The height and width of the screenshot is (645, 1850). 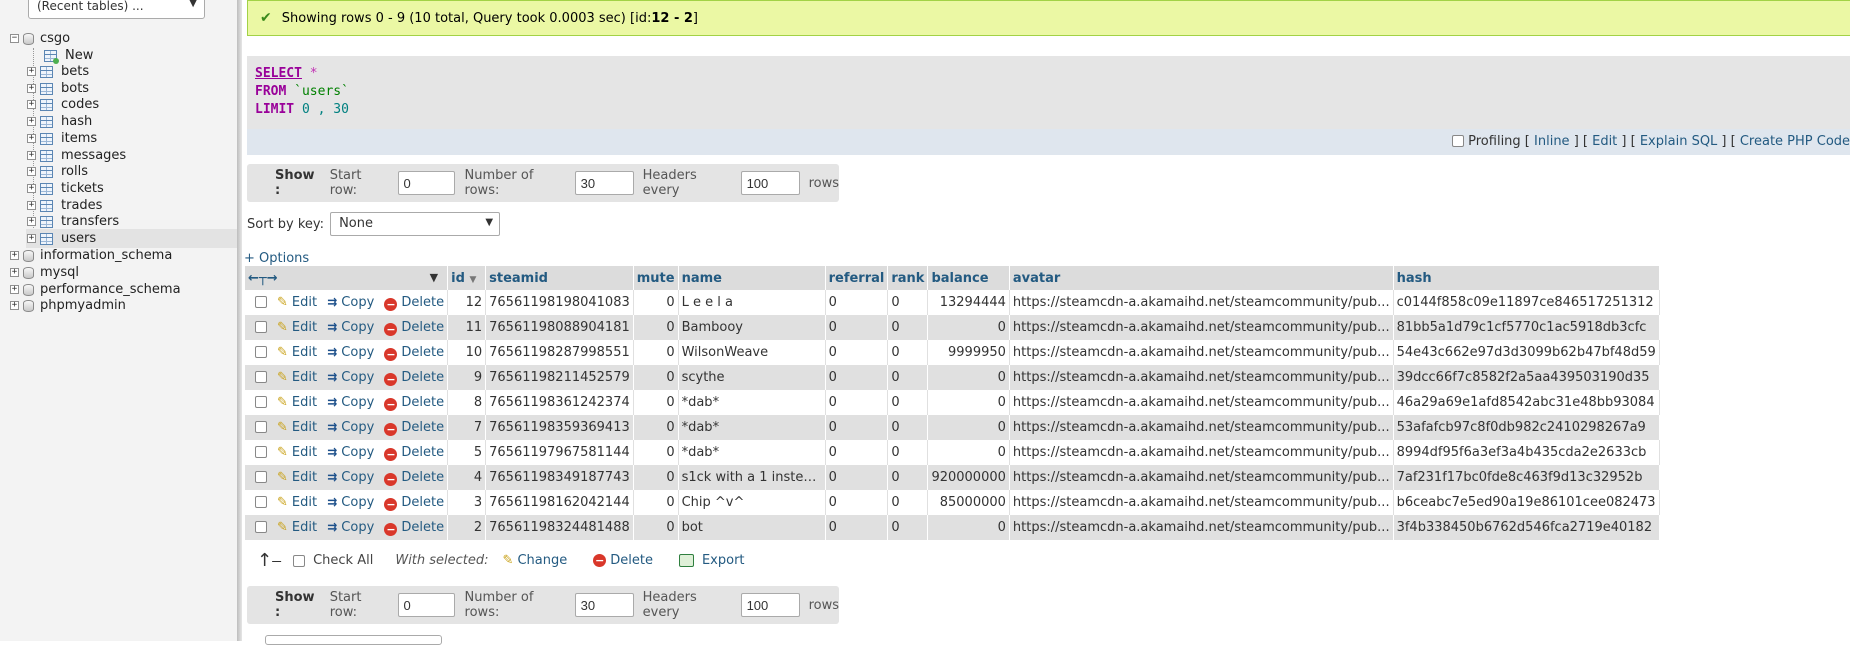 I want to click on cell-hash: 8994df95f6a3ef3a4b435cda2e2633cb, so click(x=1526, y=452).